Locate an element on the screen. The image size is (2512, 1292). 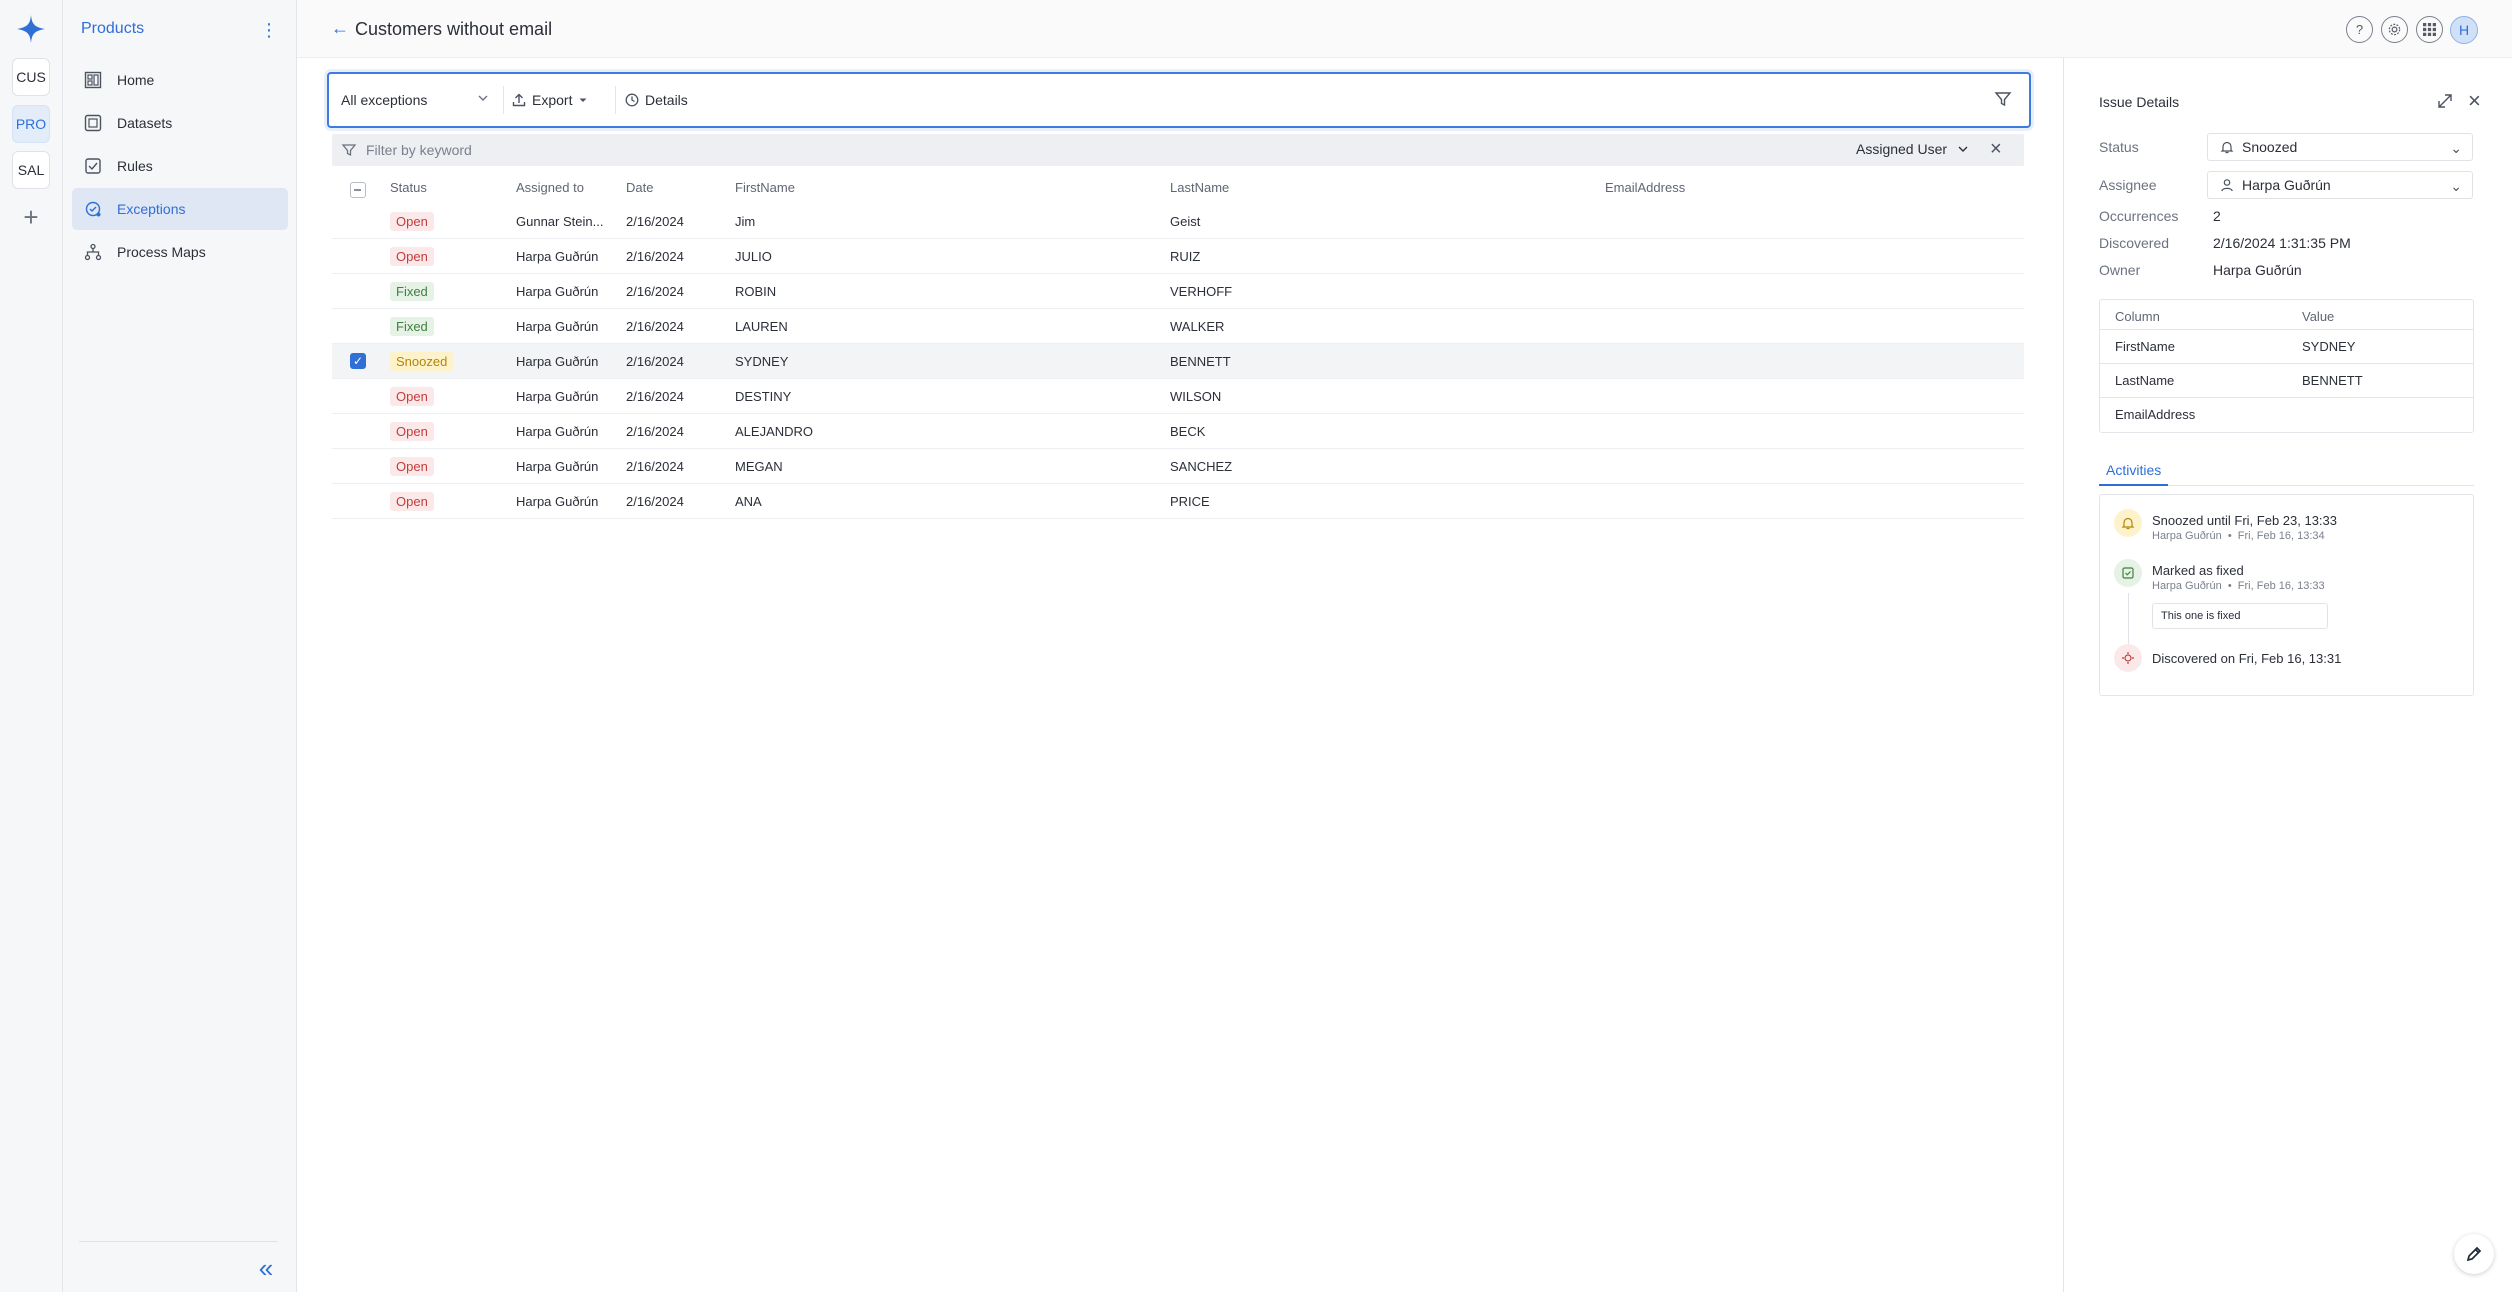
cell-lastname: BECK is located at coordinates (1188, 431).